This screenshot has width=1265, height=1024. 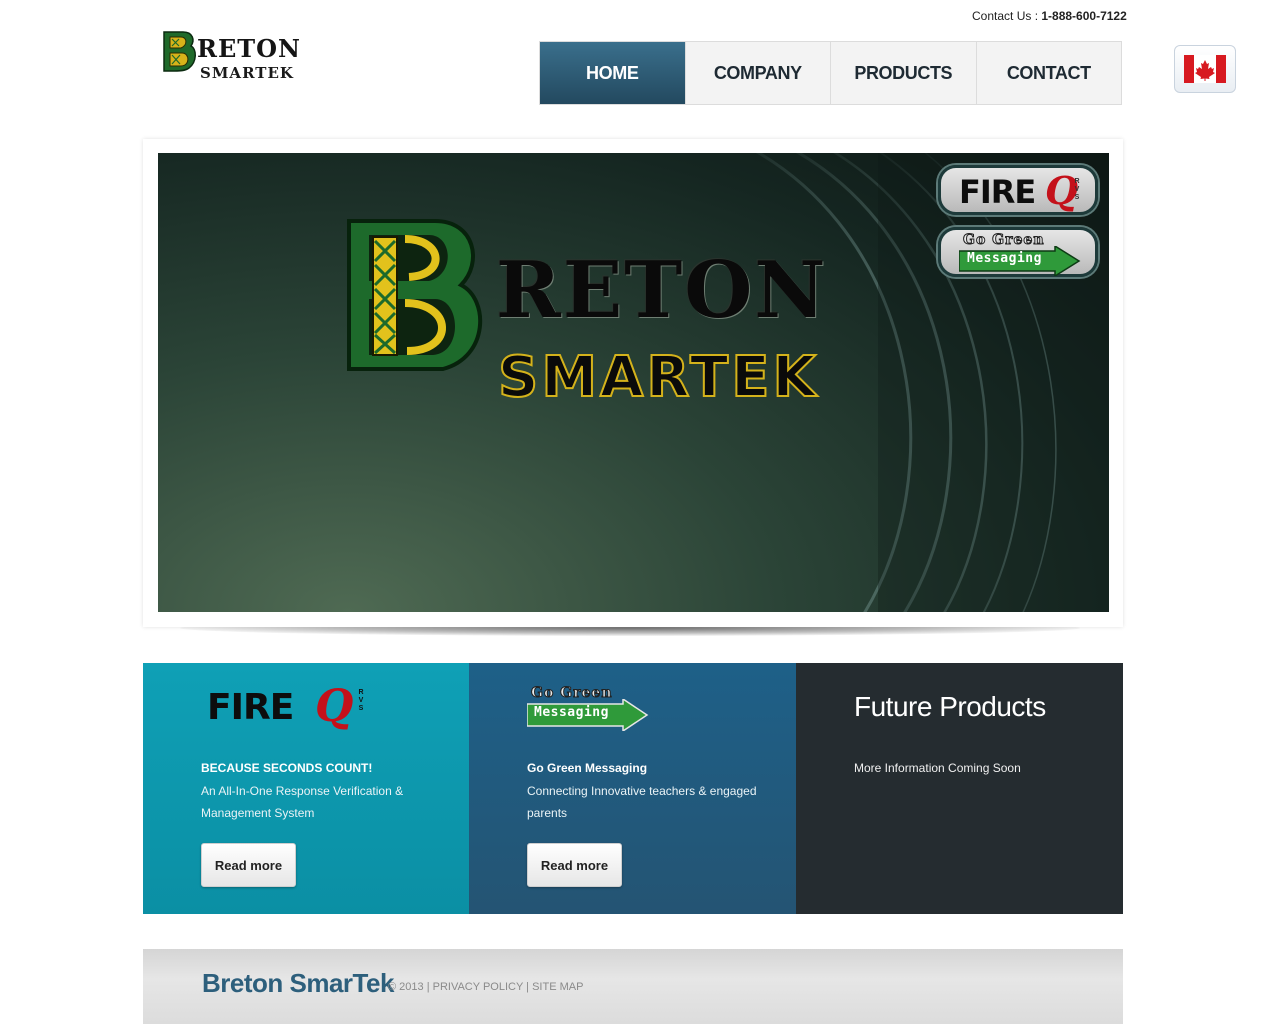 I want to click on site-map-link: SITE MAP, so click(x=557, y=987).